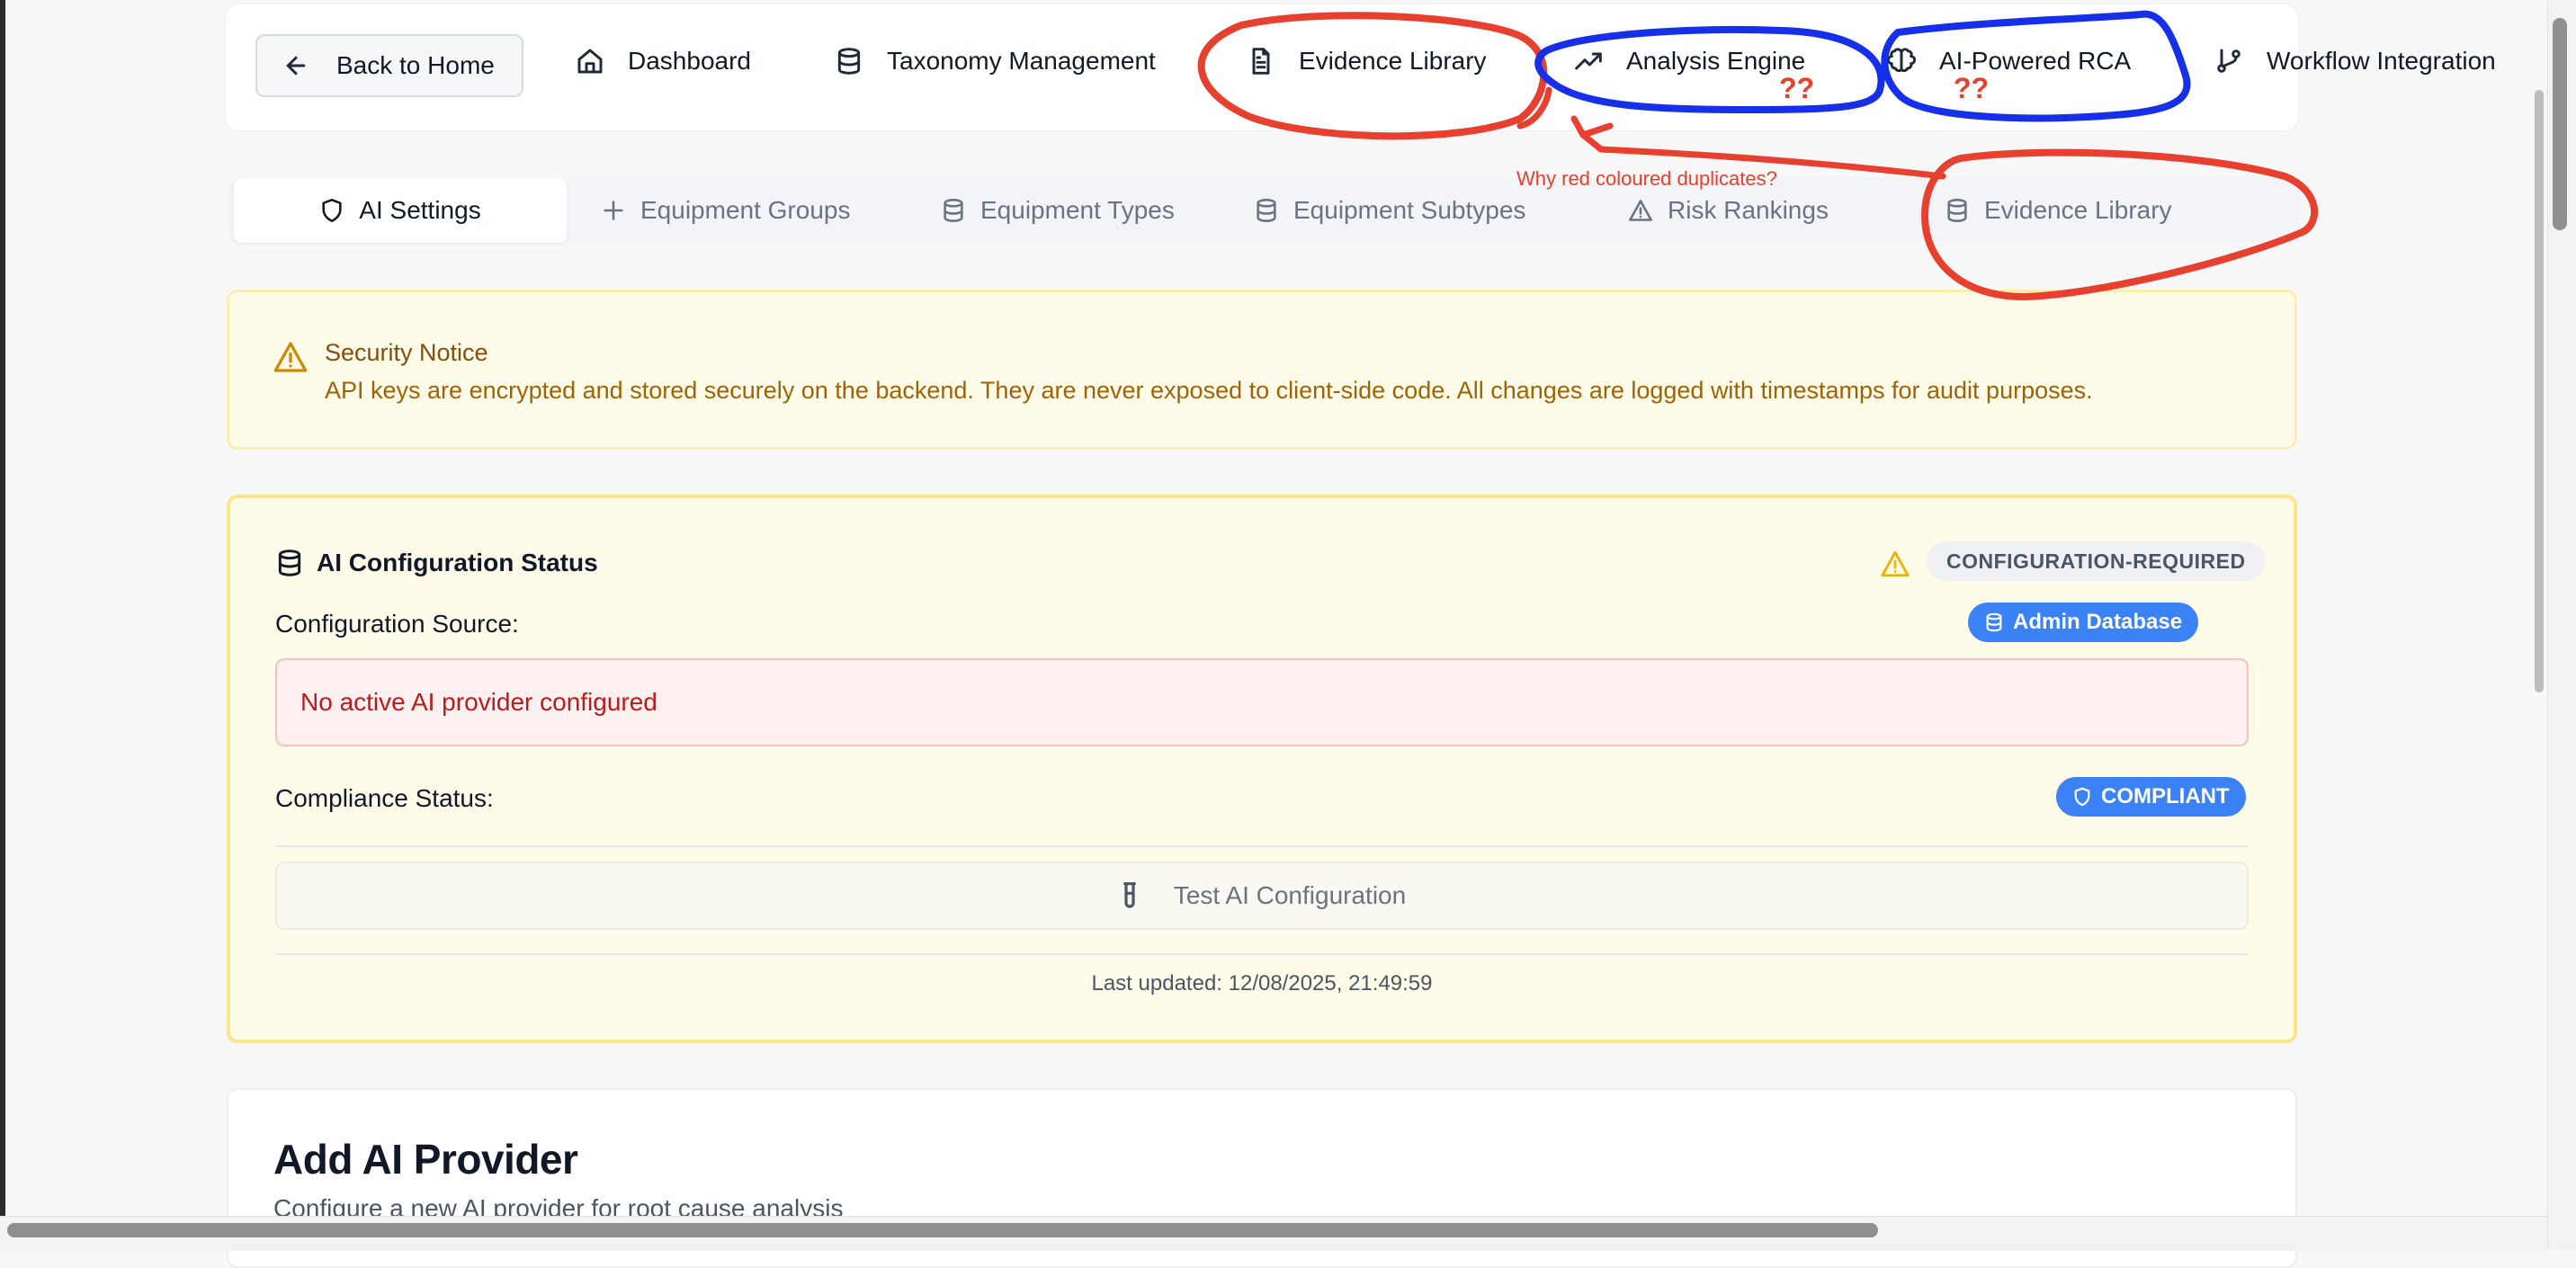 This screenshot has width=2576, height=1268. I want to click on nav-item-dashboard: Dashboard, so click(663, 61).